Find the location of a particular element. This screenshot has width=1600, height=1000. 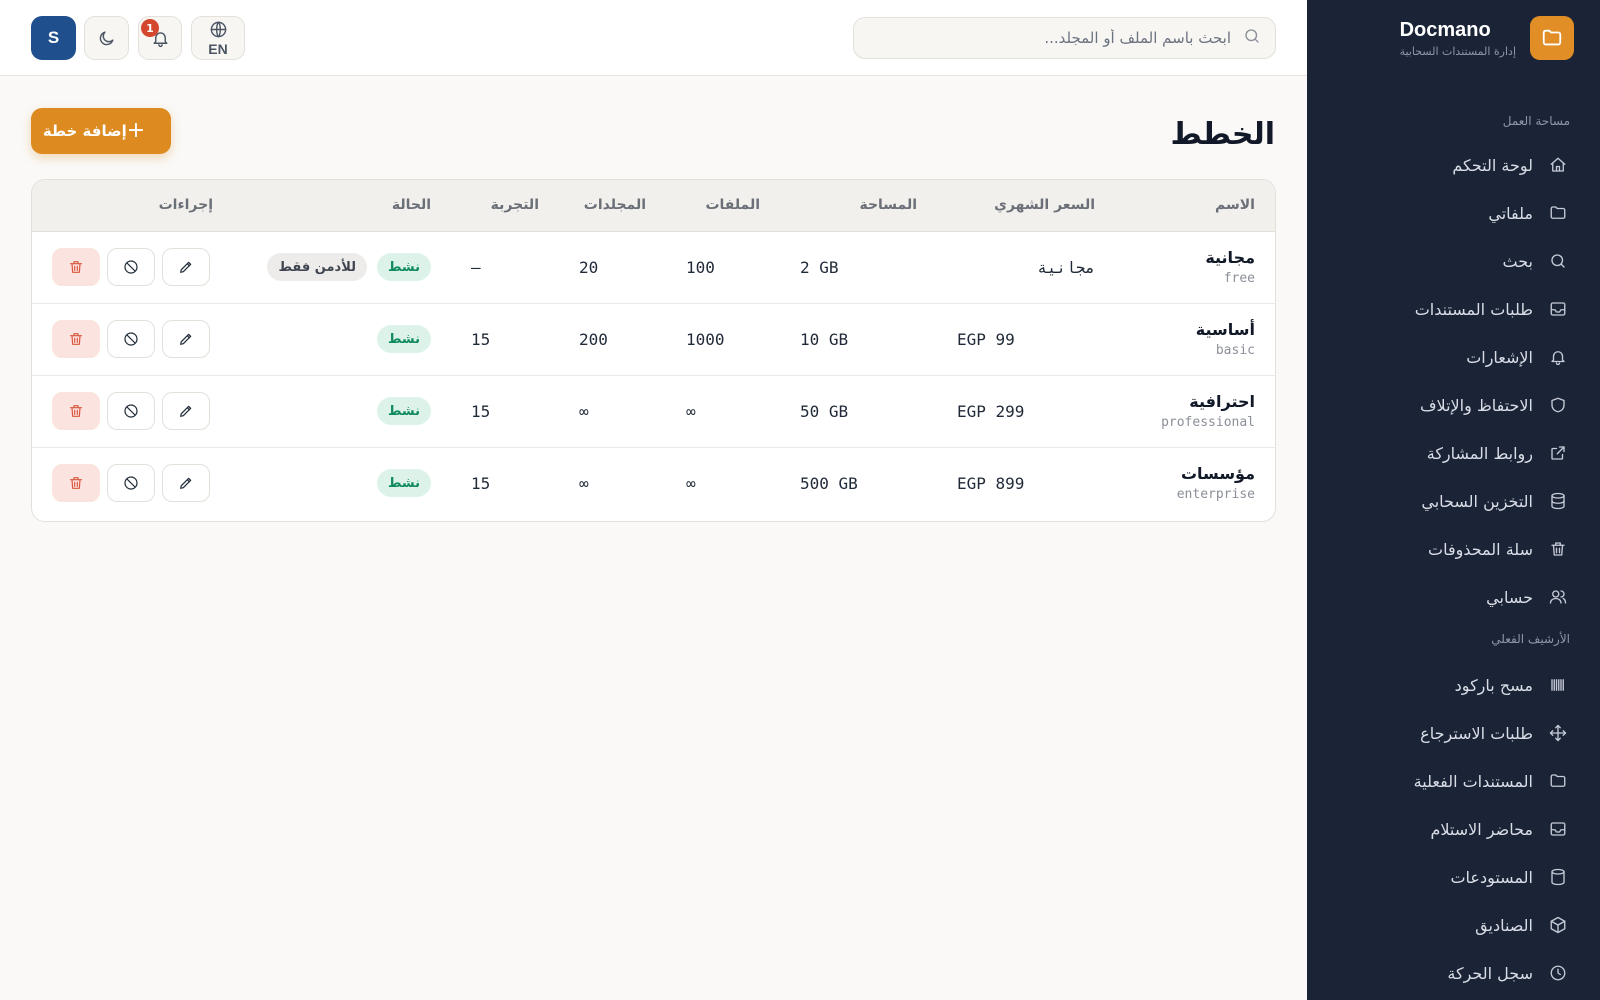

sidebar-item-notifications: الإشعارات is located at coordinates (1453, 357).